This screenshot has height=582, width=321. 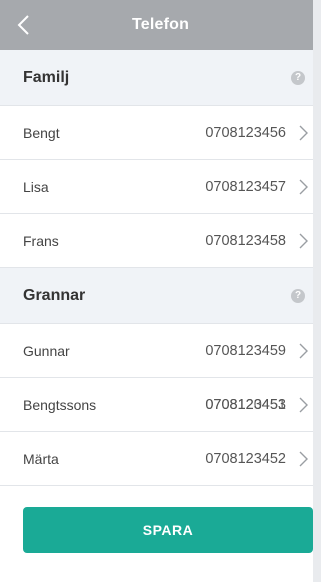 I want to click on app-header: Telefon, so click(x=160, y=25).